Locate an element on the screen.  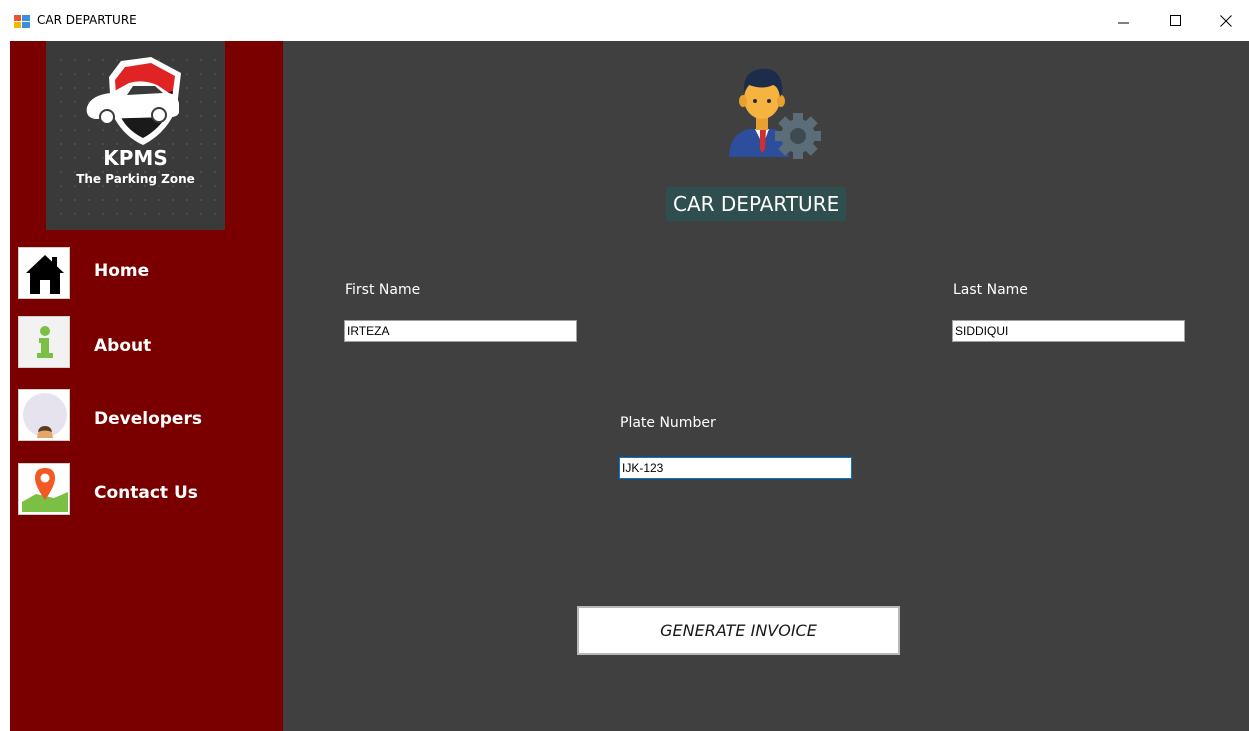
sidebar-item-label: About is located at coordinates (123, 346).